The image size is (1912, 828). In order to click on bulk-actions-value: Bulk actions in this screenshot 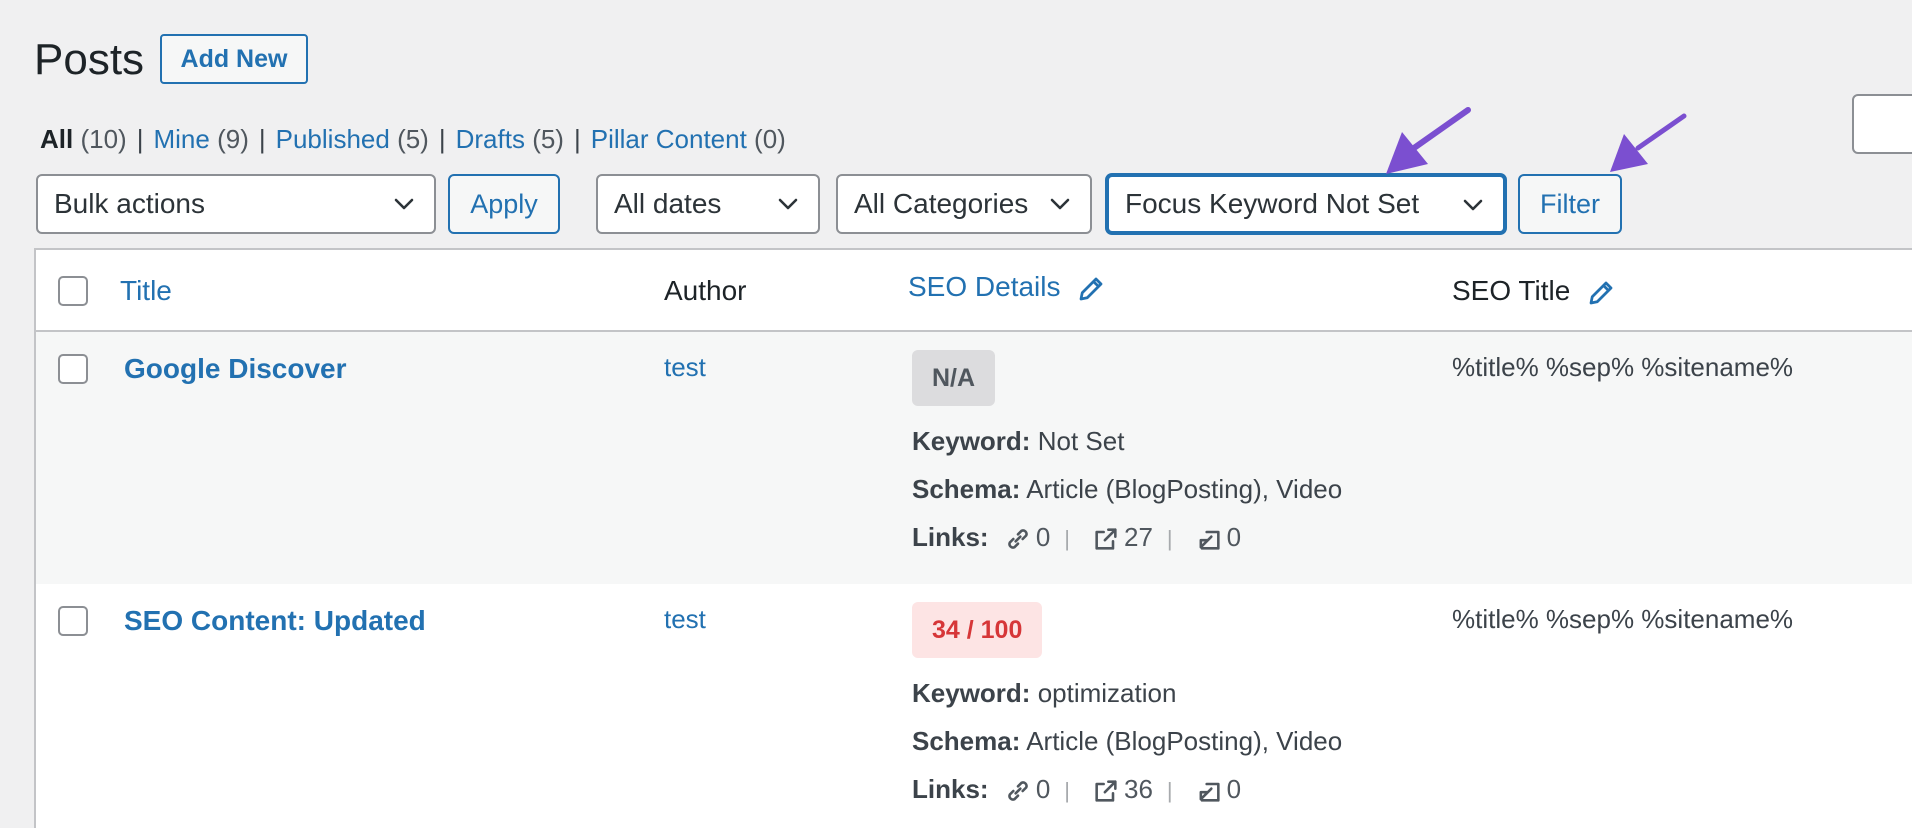, I will do `click(129, 203)`.